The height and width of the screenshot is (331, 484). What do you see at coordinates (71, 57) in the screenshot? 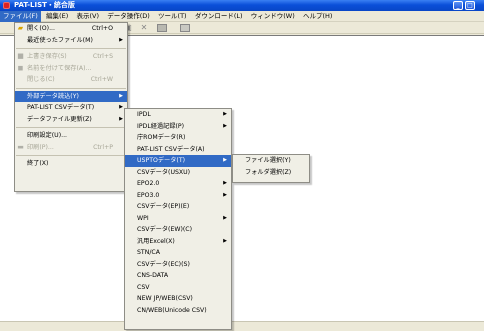
I see `menu-item-save: ■ 上書き保存(S) Ctrl+S` at bounding box center [71, 57].